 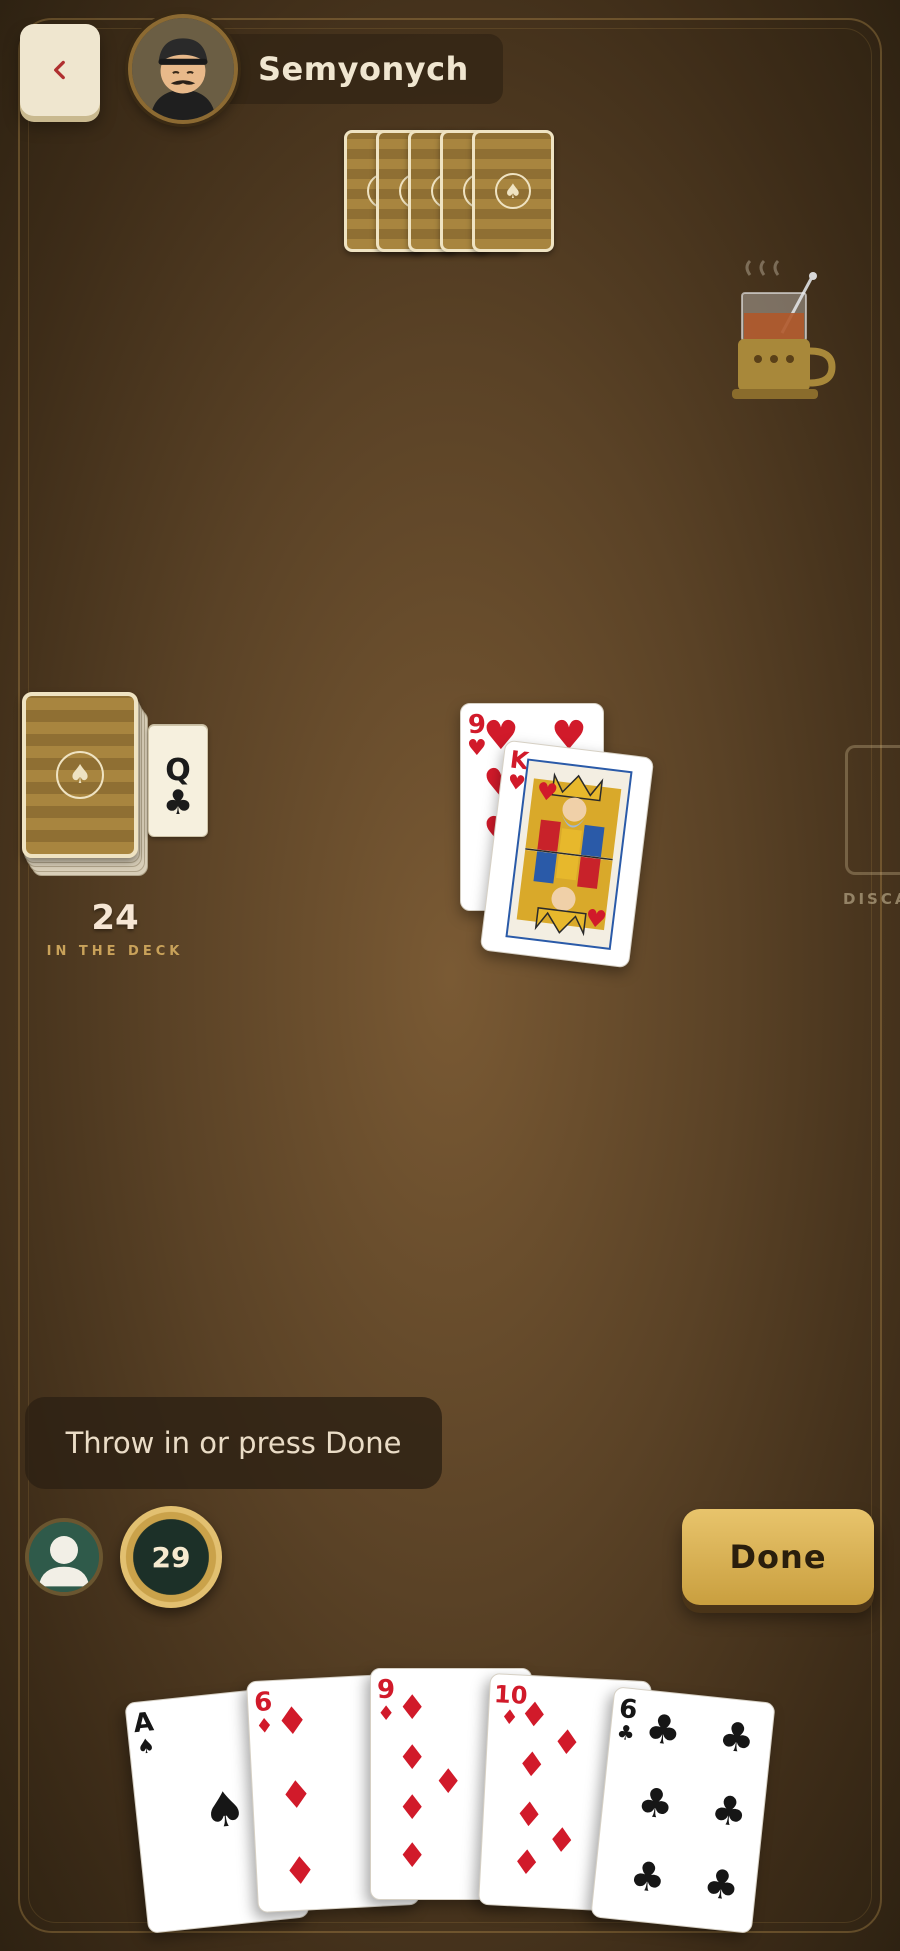 What do you see at coordinates (871, 899) in the screenshot?
I see `discard-label: DISCARD` at bounding box center [871, 899].